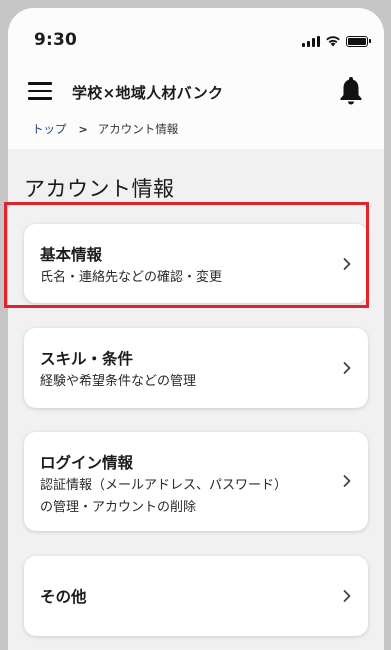 This screenshot has height=650, width=391. Describe the element at coordinates (40, 91) in the screenshot. I see `menu-icon` at that location.